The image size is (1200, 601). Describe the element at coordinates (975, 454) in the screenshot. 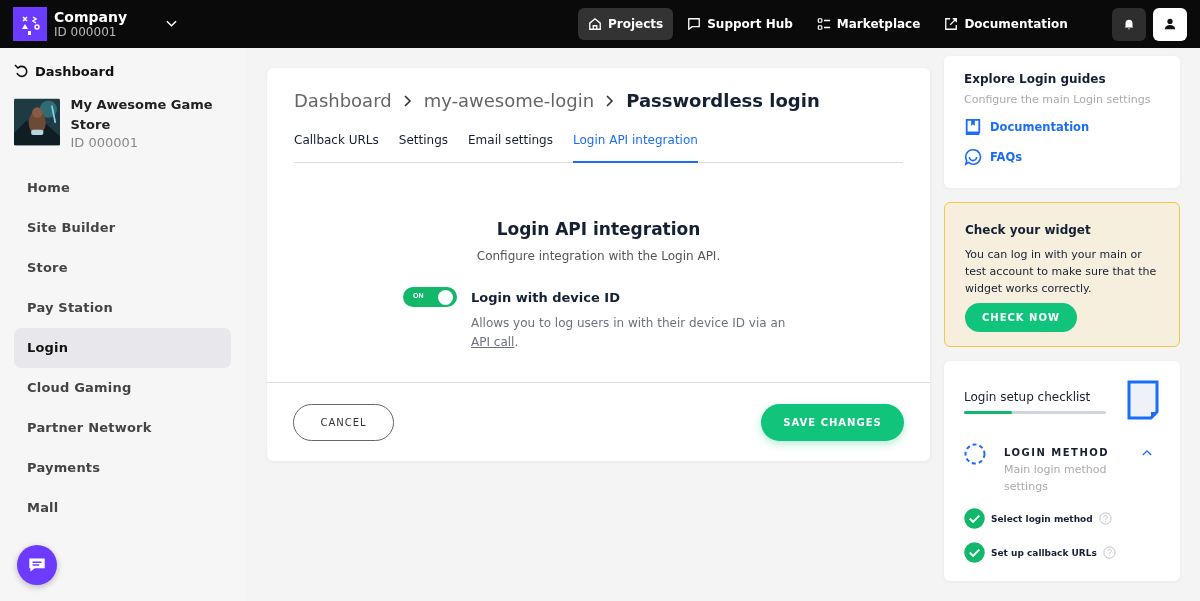

I see `progress-circle-icon` at that location.